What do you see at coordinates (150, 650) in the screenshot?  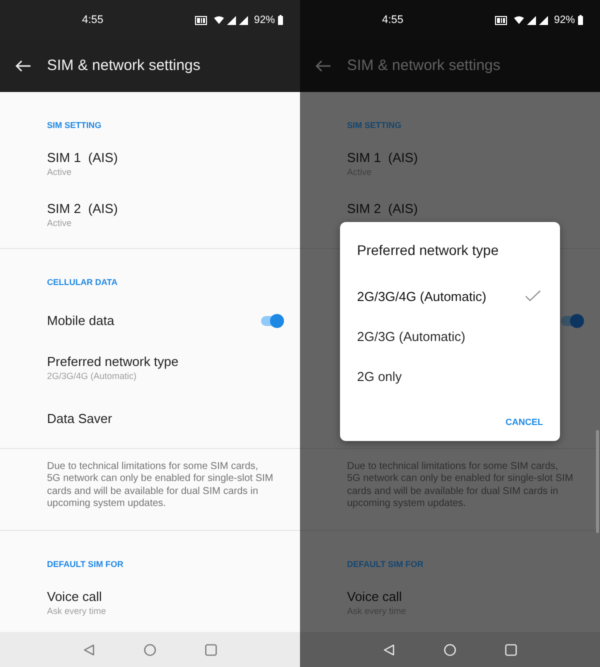 I see `home-icon` at bounding box center [150, 650].